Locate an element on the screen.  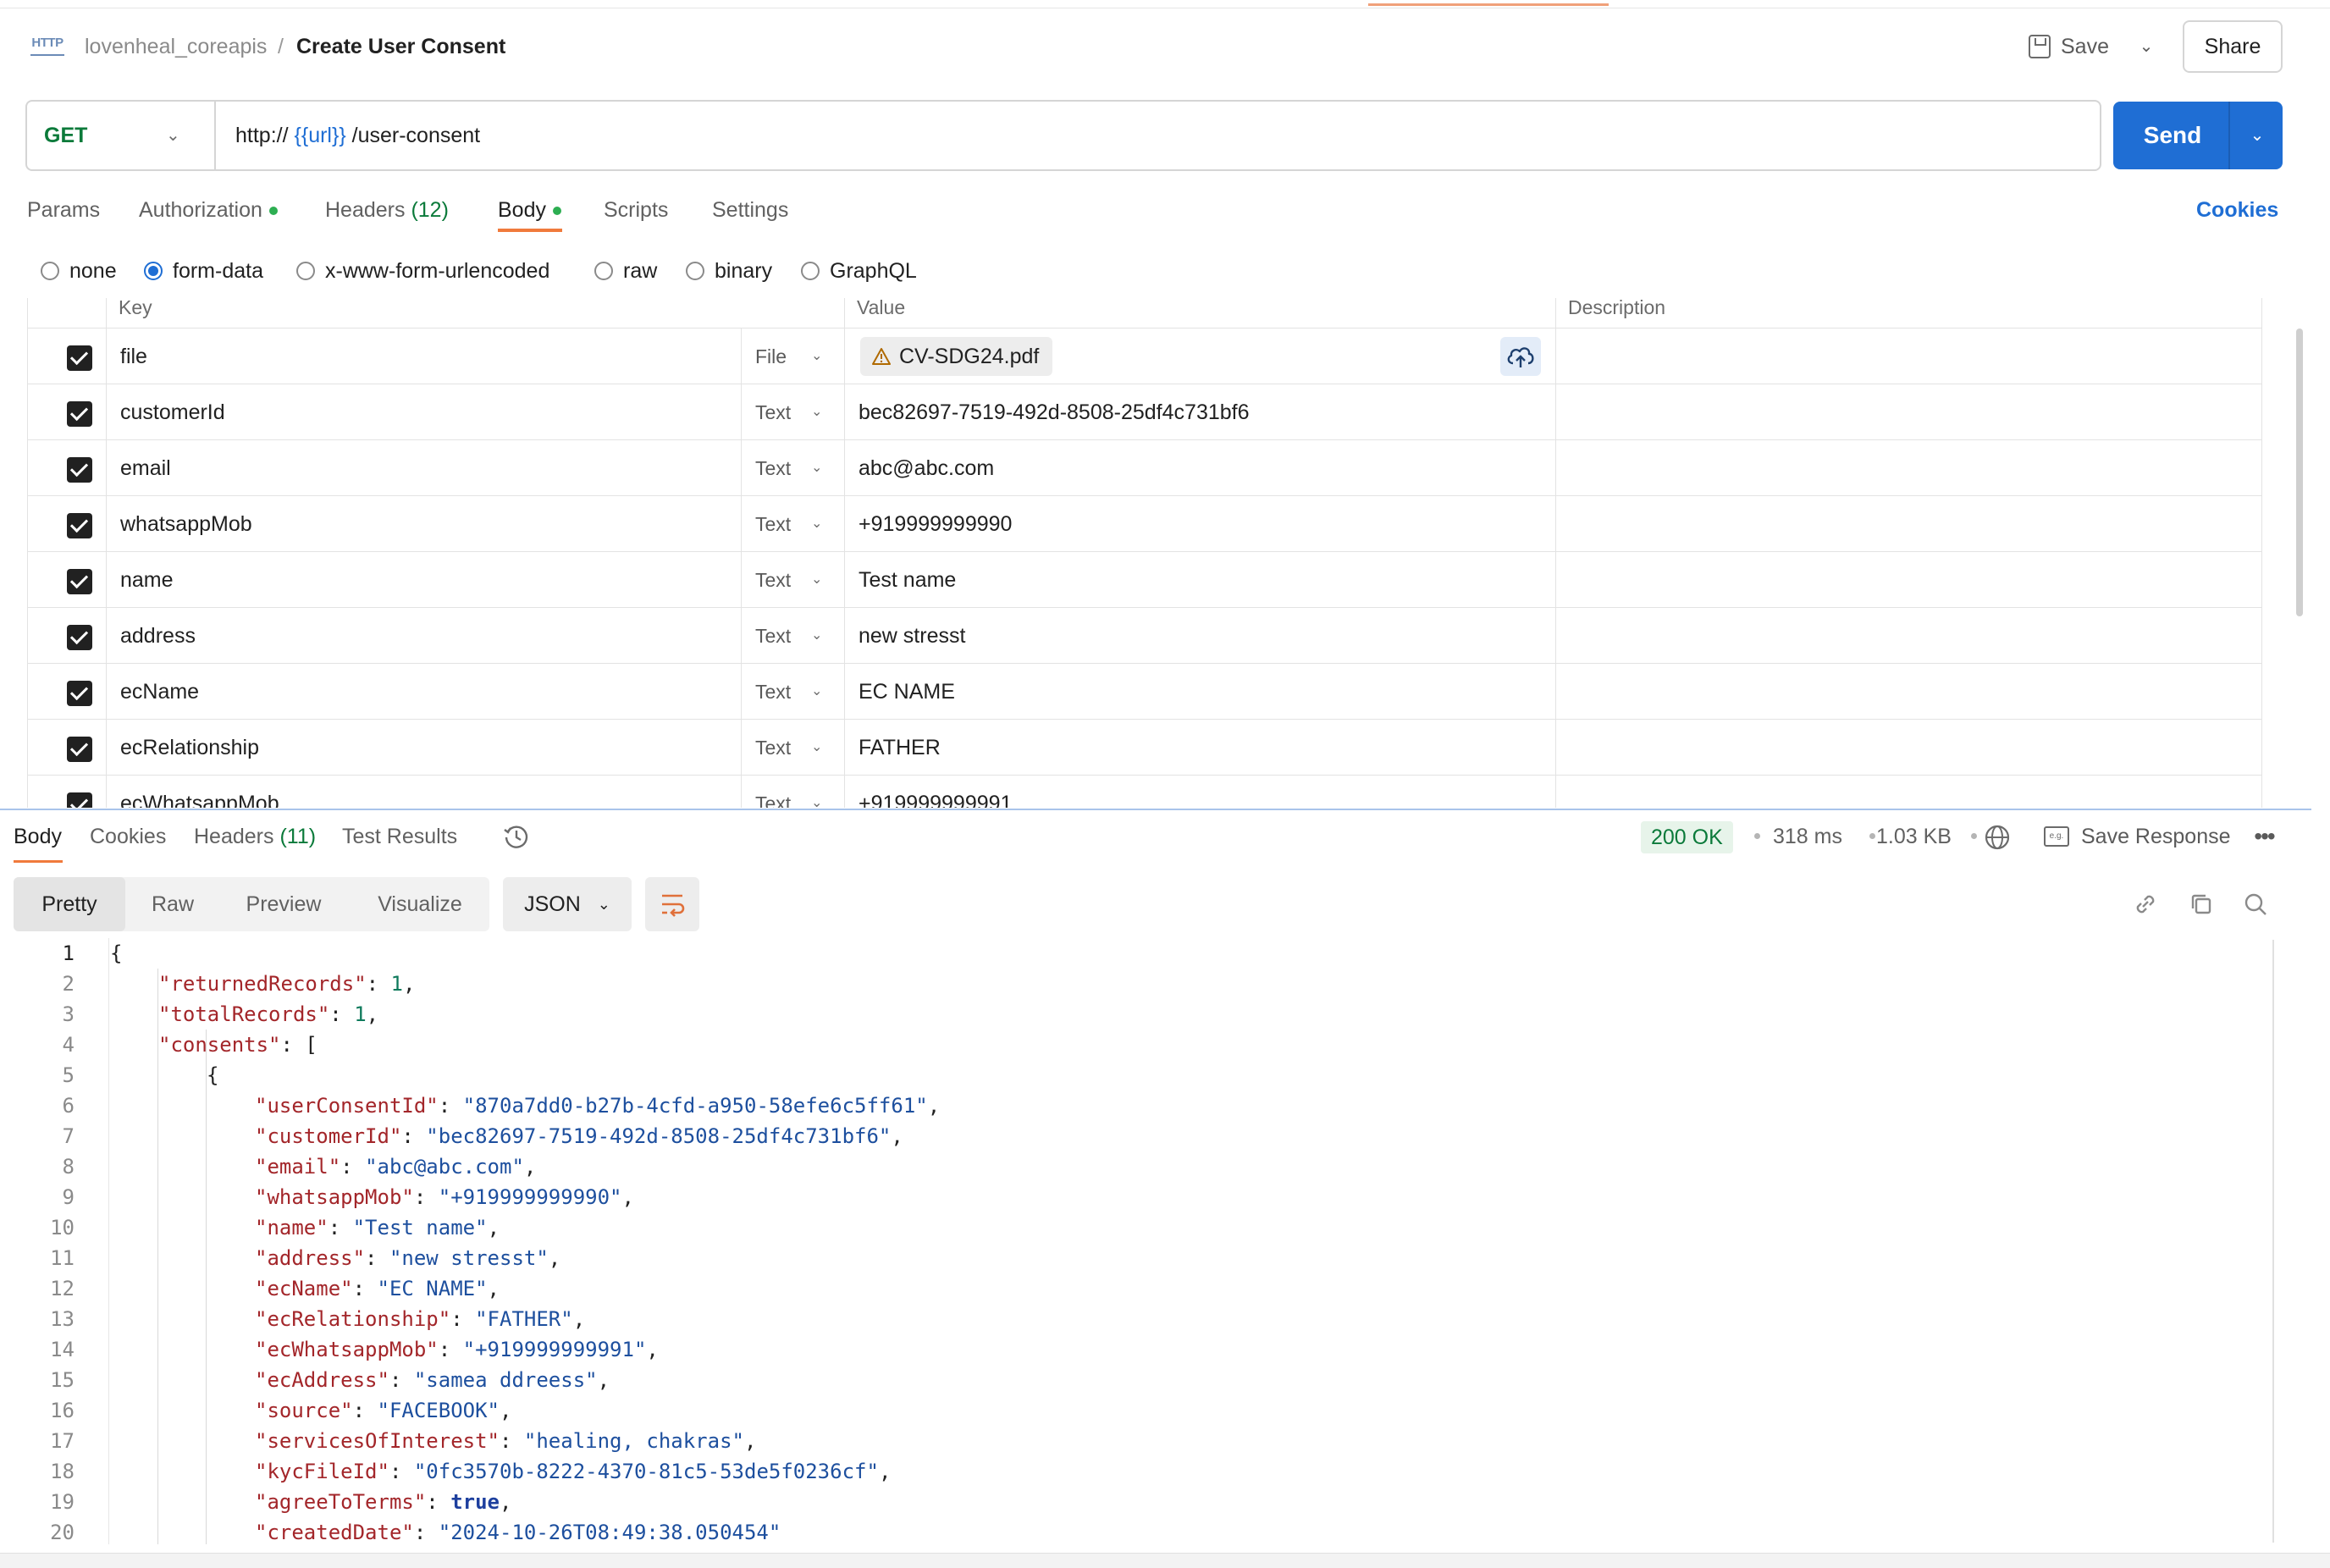
radio-form-data: form-data is located at coordinates (203, 271).